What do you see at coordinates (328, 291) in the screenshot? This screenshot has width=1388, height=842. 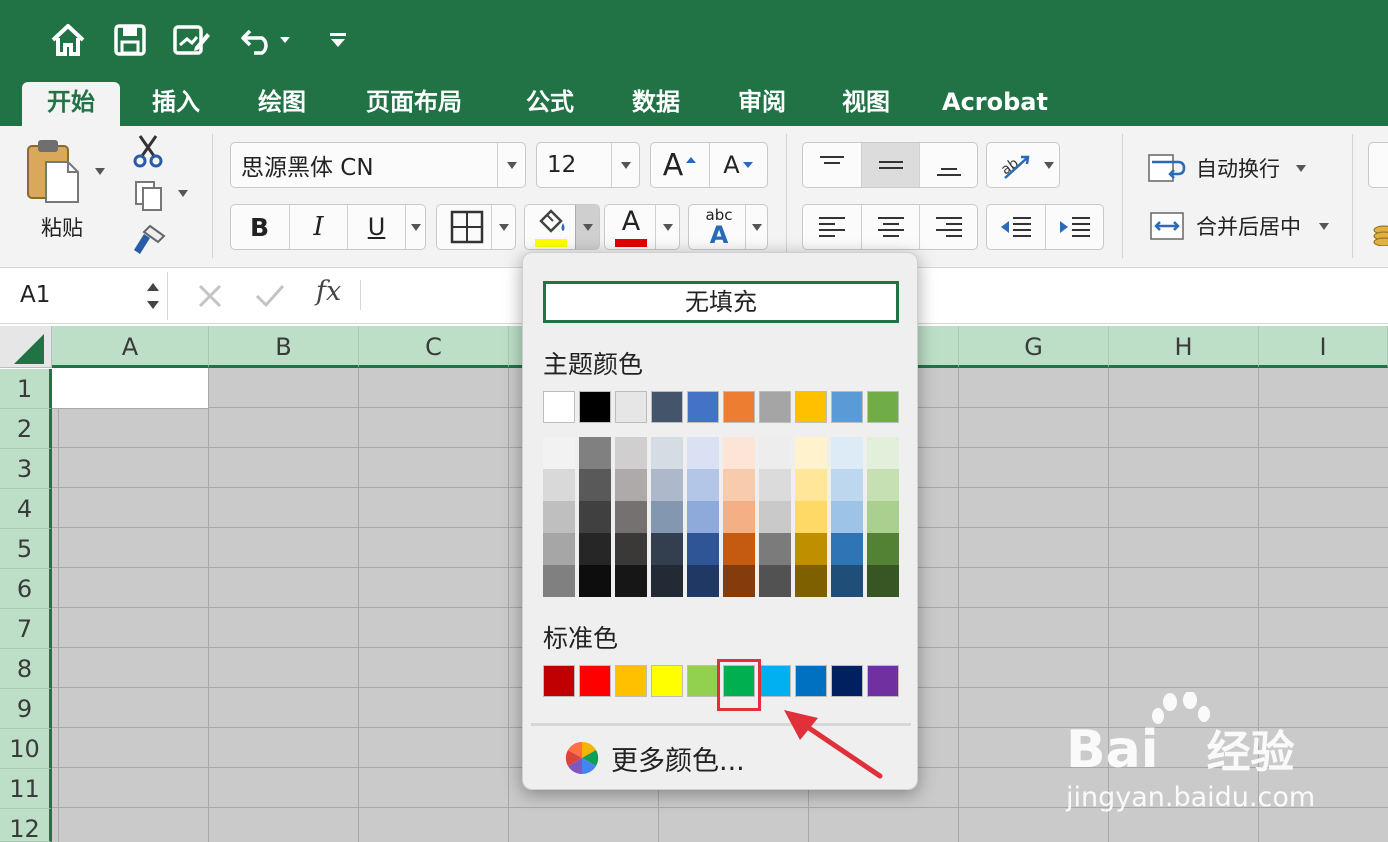 I see `insert-function-button: fx` at bounding box center [328, 291].